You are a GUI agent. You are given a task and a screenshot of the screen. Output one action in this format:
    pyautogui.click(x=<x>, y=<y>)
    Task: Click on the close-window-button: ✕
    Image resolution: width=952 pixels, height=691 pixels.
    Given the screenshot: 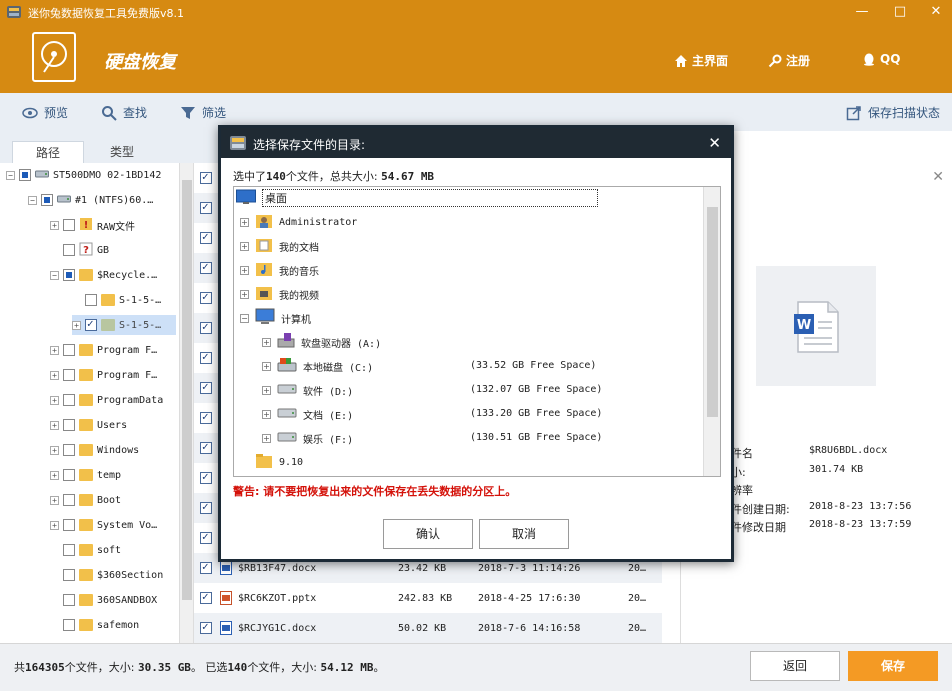 What is the action you would take?
    pyautogui.click(x=936, y=12)
    